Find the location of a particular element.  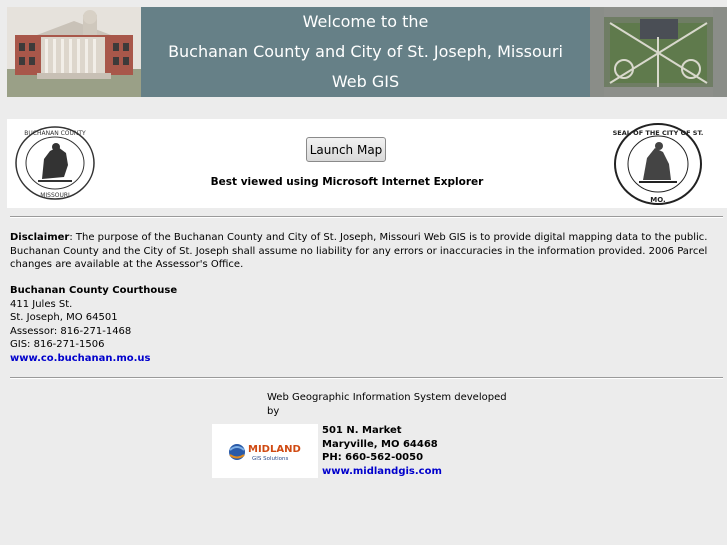

svg-text: SEAL OF THE CITY OF ST. is located at coordinates (658, 133).